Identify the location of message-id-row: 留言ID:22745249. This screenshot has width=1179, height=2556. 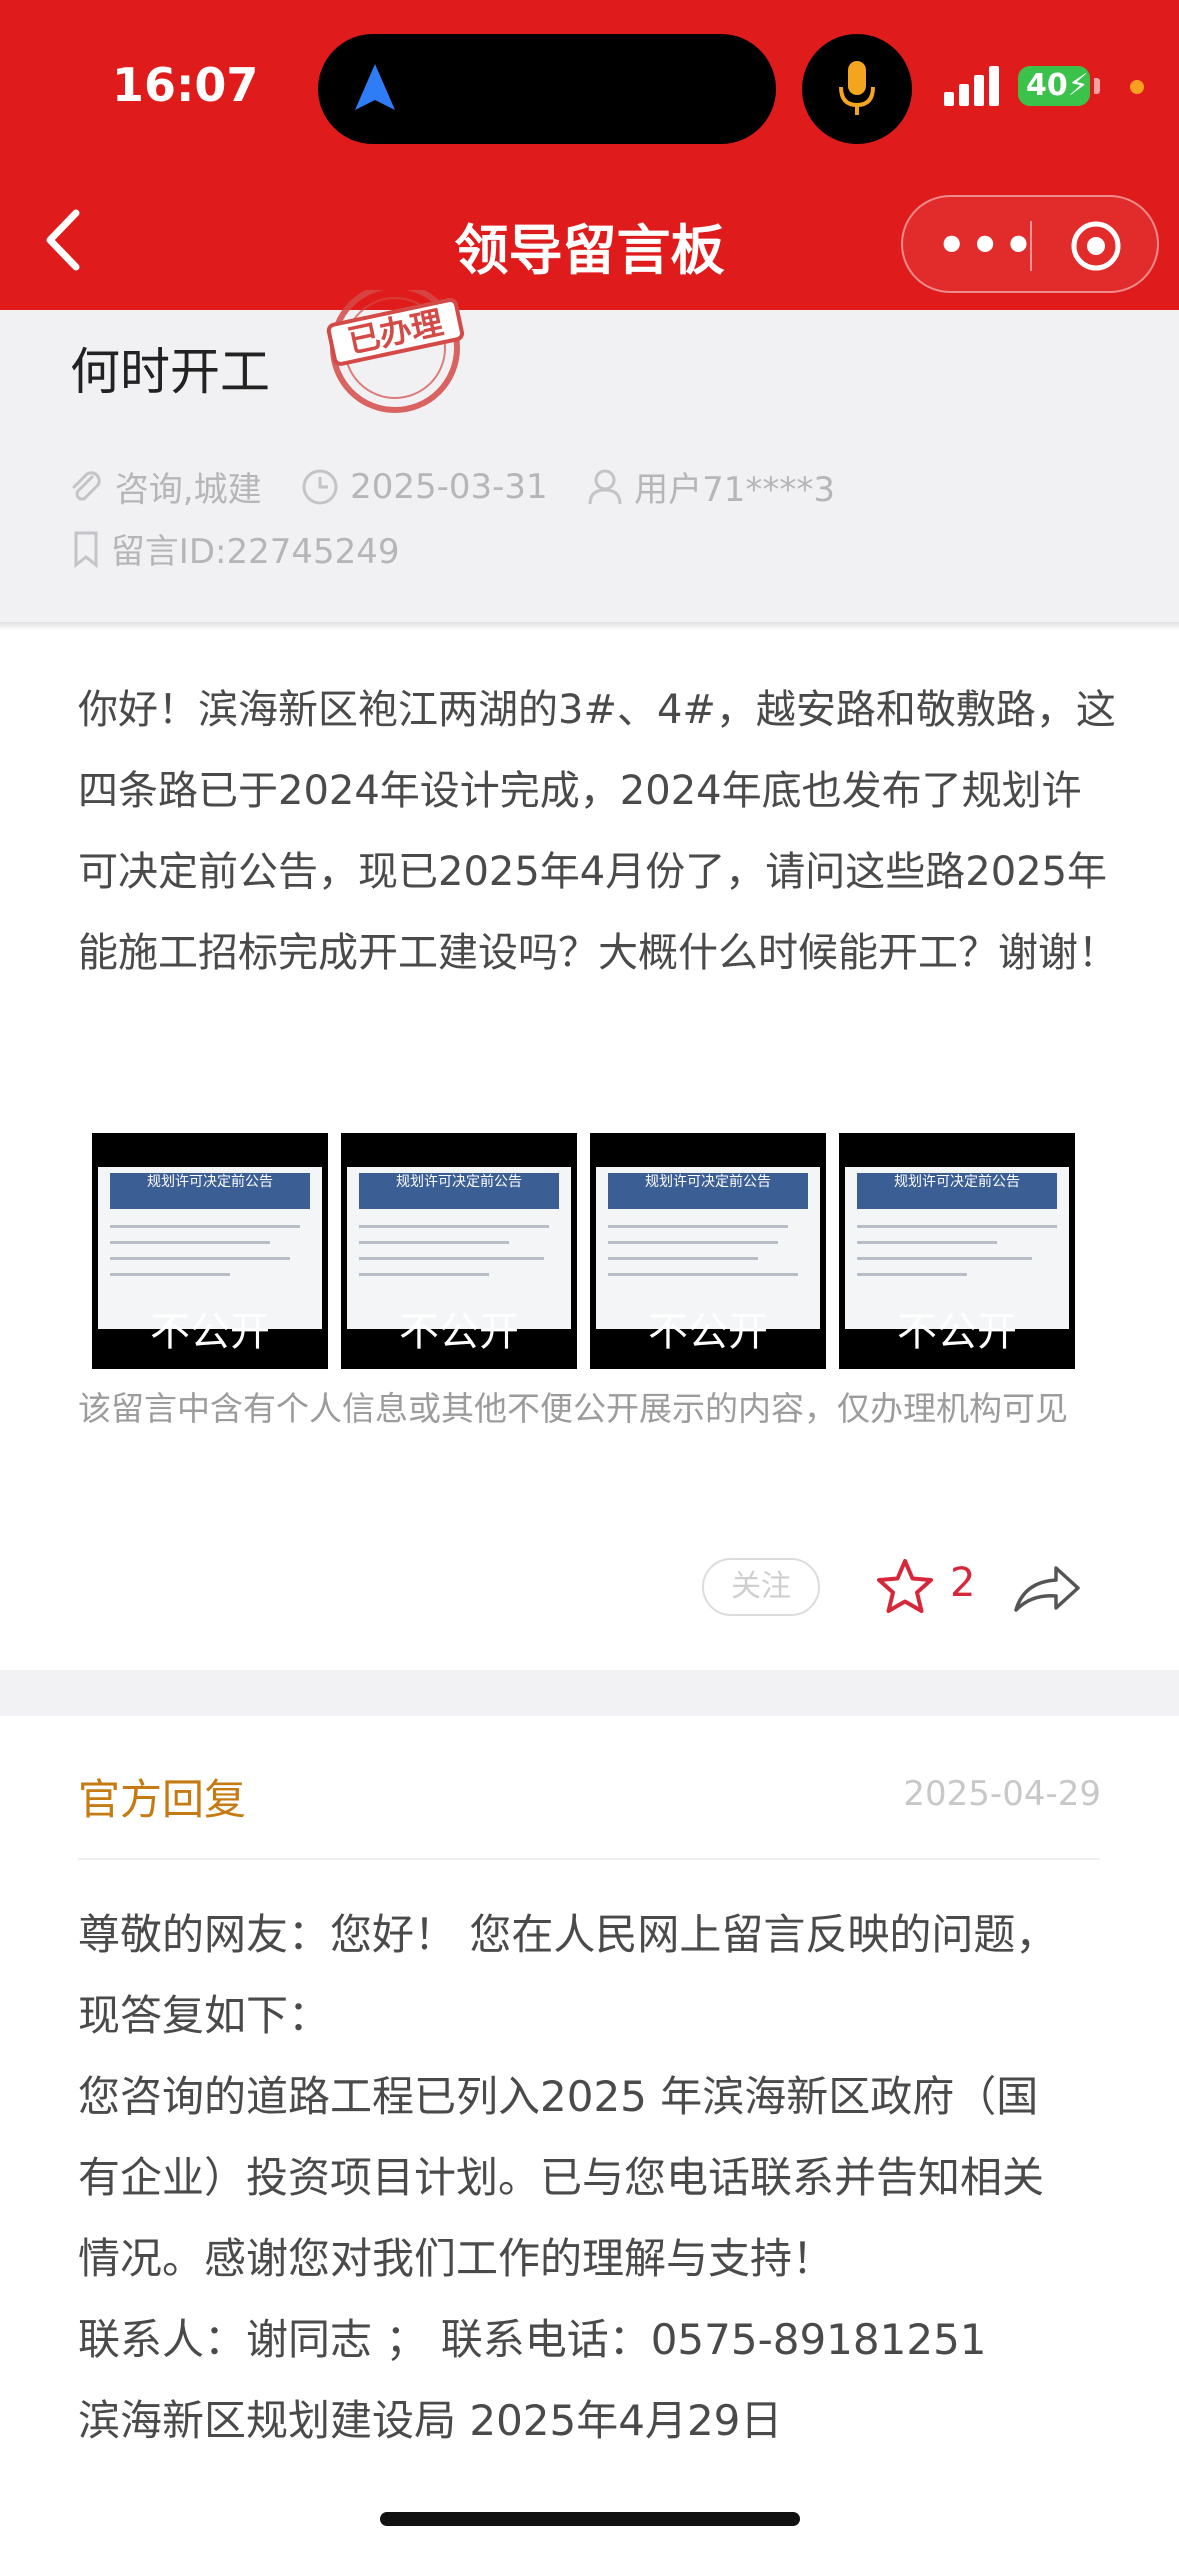
(236, 548).